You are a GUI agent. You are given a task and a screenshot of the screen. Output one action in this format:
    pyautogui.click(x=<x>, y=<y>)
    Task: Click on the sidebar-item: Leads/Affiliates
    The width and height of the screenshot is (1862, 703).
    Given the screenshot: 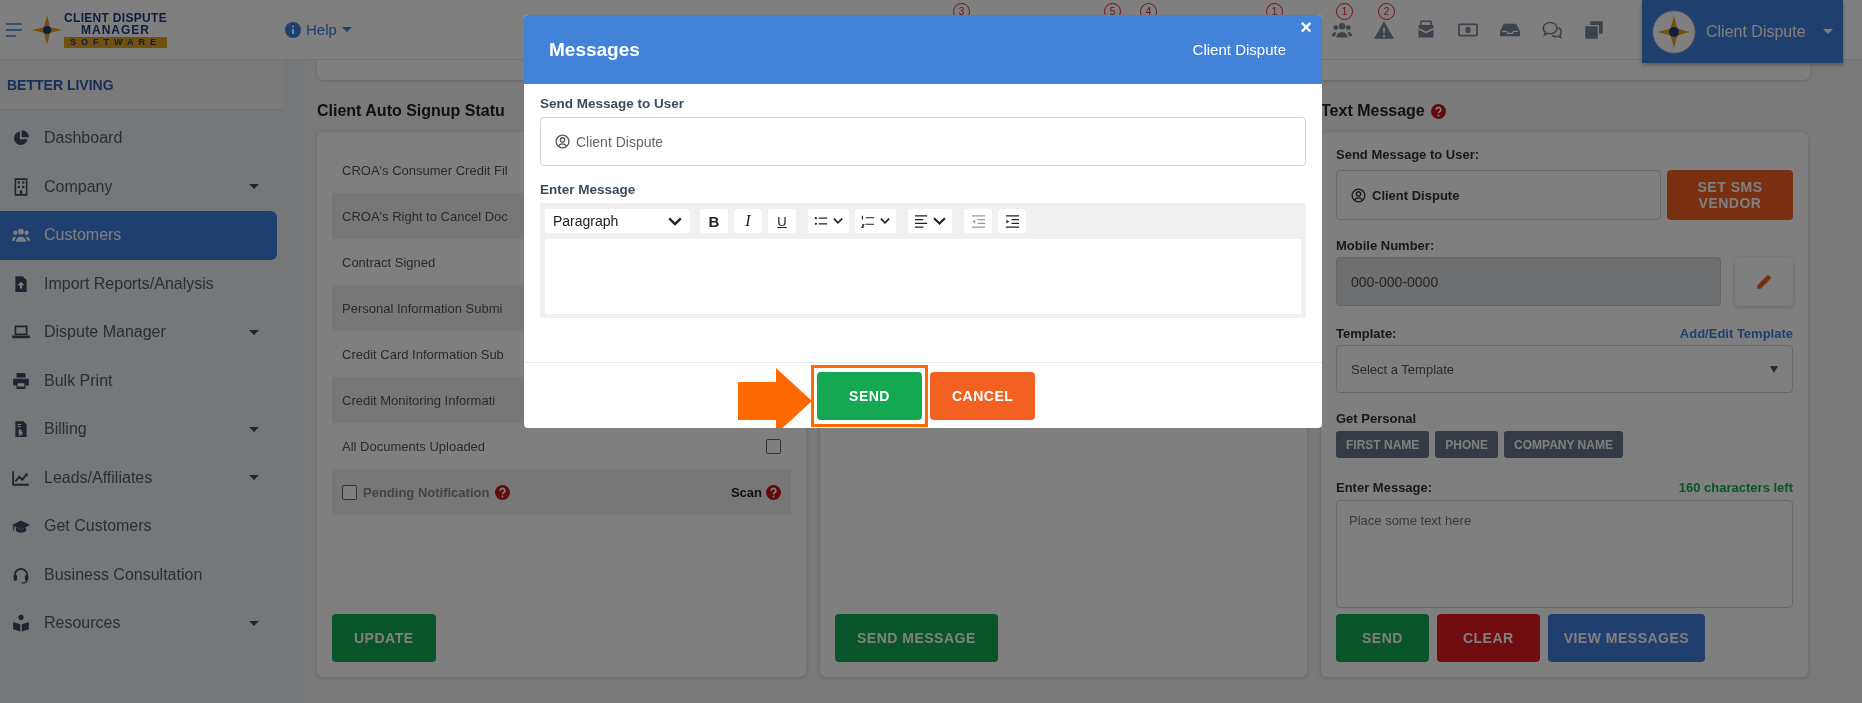 What is the action you would take?
    pyautogui.click(x=138, y=477)
    